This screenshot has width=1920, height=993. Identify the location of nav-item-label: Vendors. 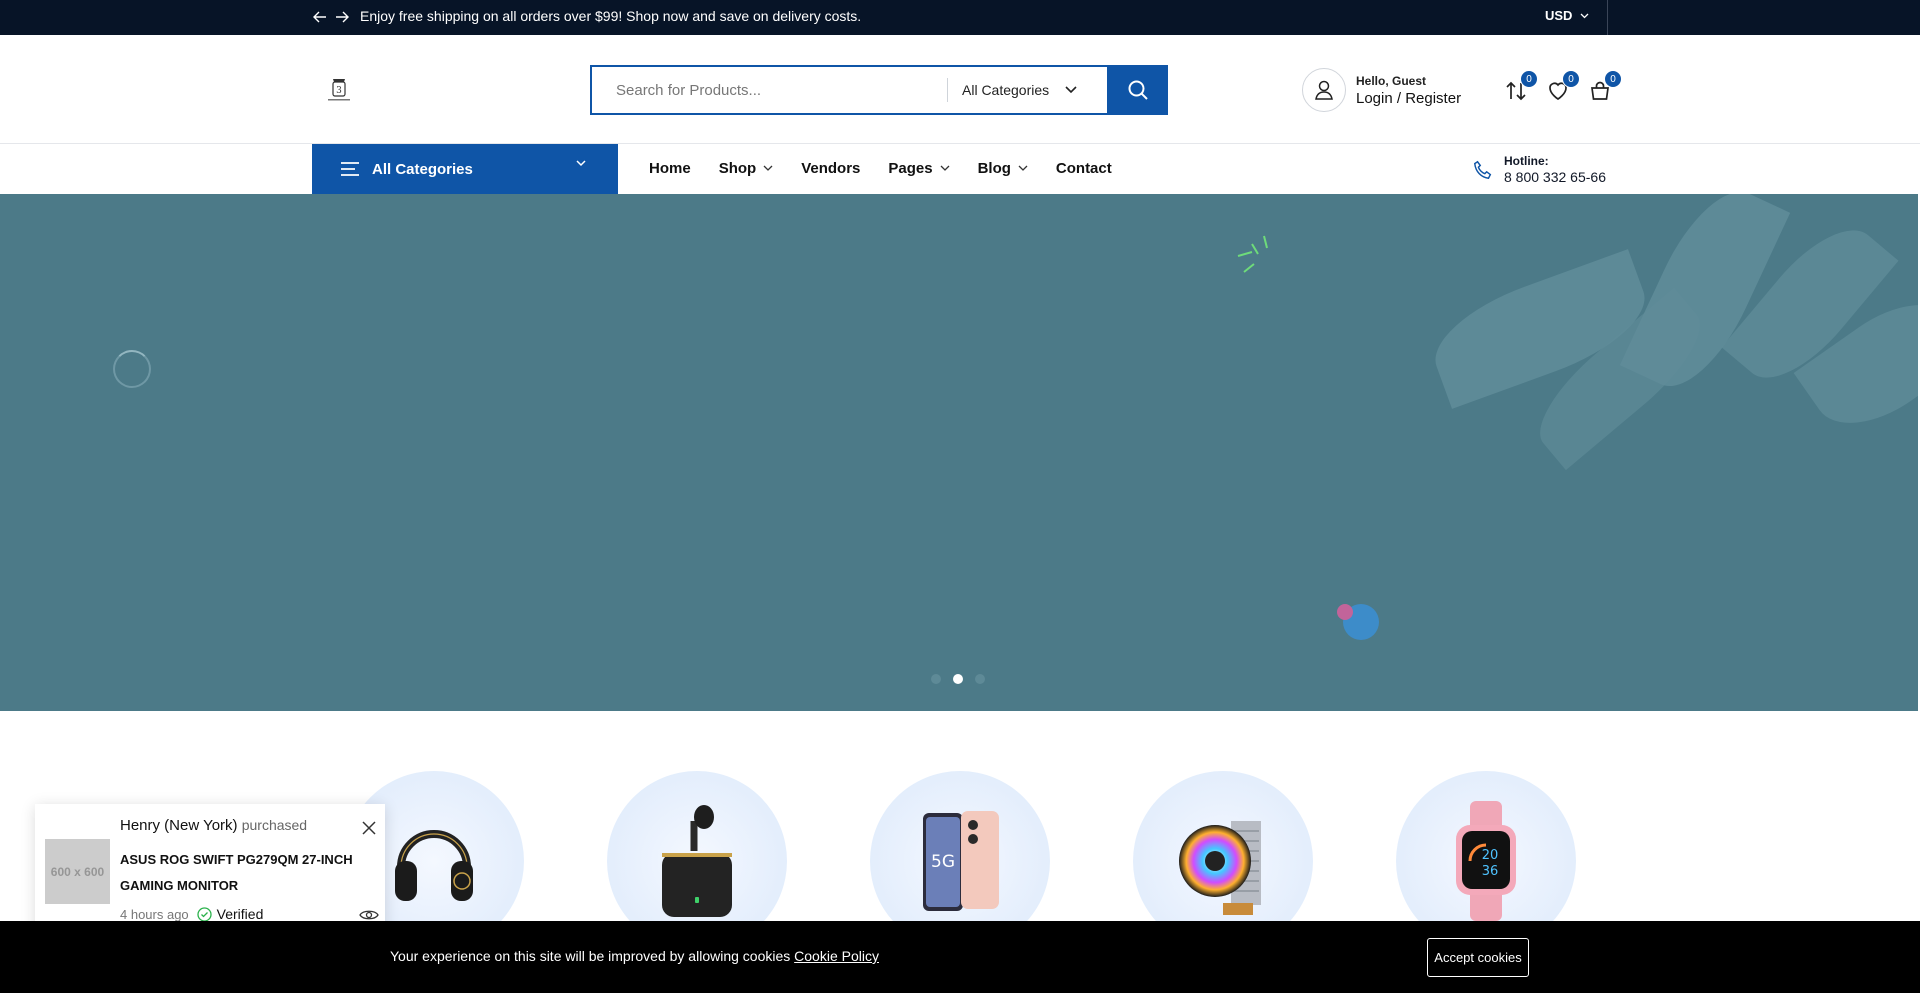
(831, 168).